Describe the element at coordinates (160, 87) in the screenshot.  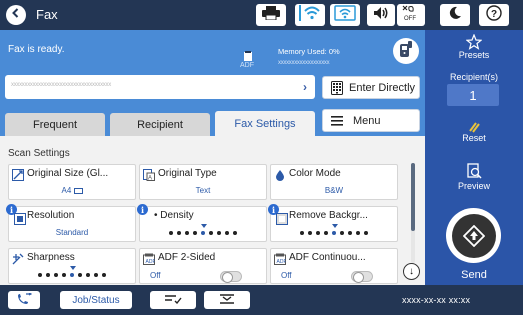
I see `recipient-input: xxxxxxxxxxxxxxxxxxxxxxxxxxxxxxxxxxxxx ›` at that location.